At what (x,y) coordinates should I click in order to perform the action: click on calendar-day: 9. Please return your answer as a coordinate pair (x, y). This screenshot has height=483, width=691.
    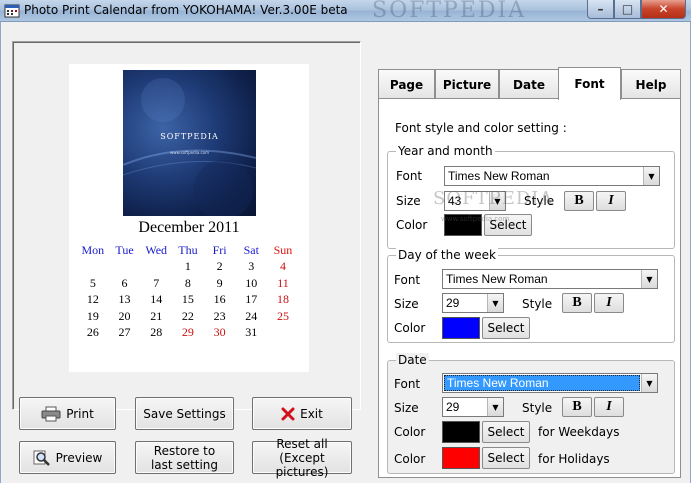
    Looking at the image, I should click on (219, 282).